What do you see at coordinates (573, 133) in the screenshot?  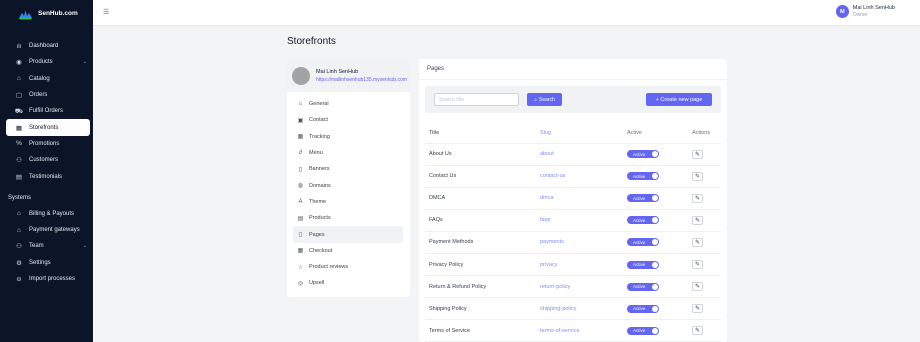 I see `table-header: Title Slug Active Actions` at bounding box center [573, 133].